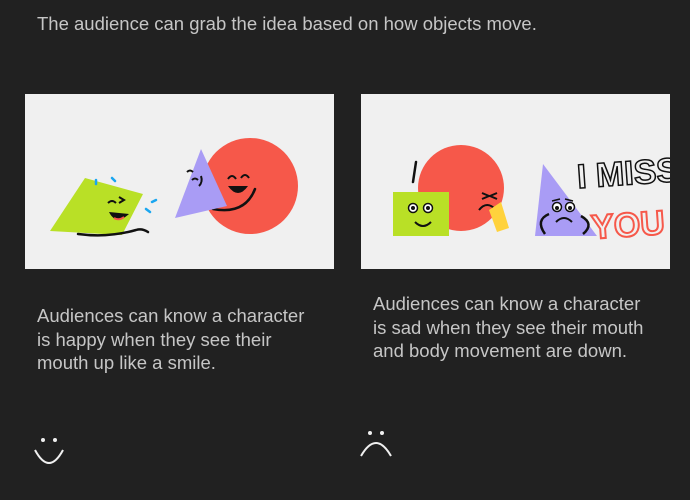  I want to click on happy-square-character, so click(104, 206).